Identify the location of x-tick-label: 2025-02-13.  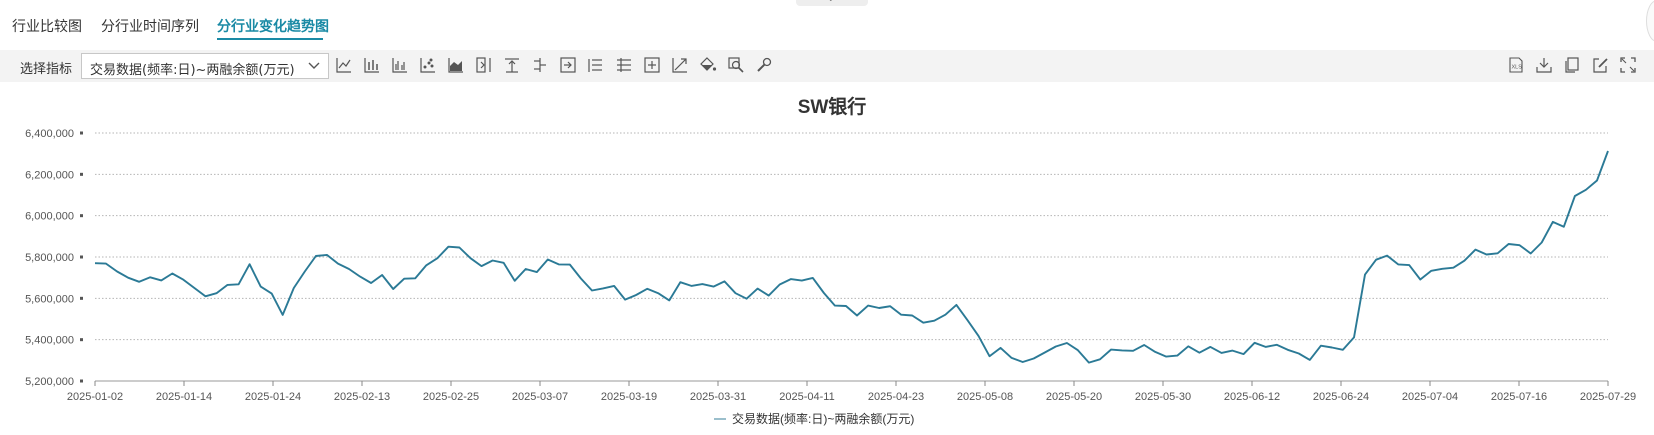
(362, 397).